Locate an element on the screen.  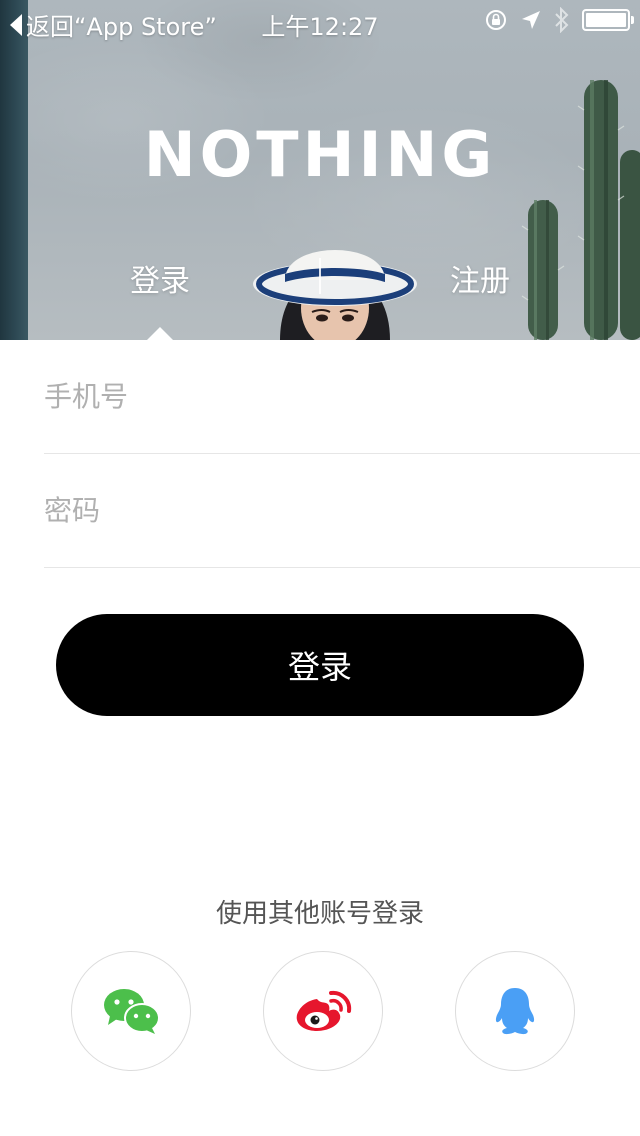
phone-field-row is located at coordinates (342, 397).